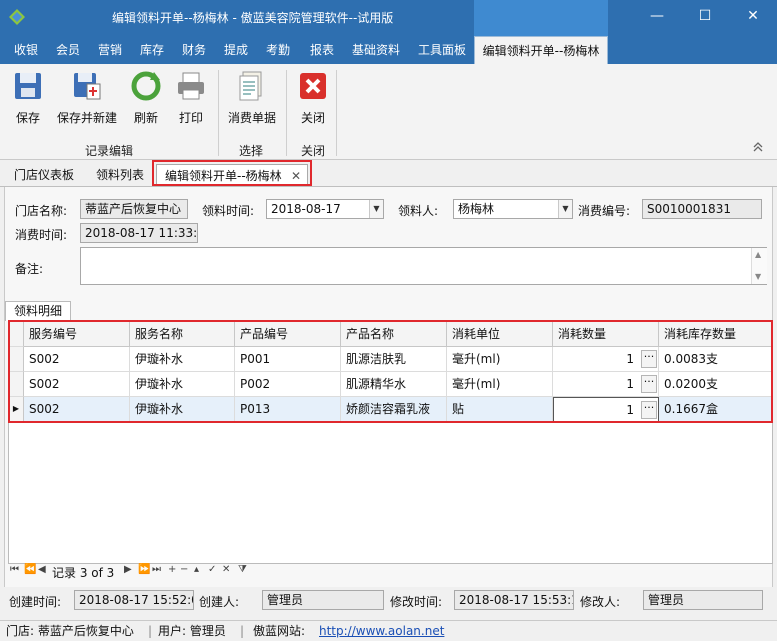  Describe the element at coordinates (758, 147) in the screenshot. I see `ribbon-collapse-icon` at that location.